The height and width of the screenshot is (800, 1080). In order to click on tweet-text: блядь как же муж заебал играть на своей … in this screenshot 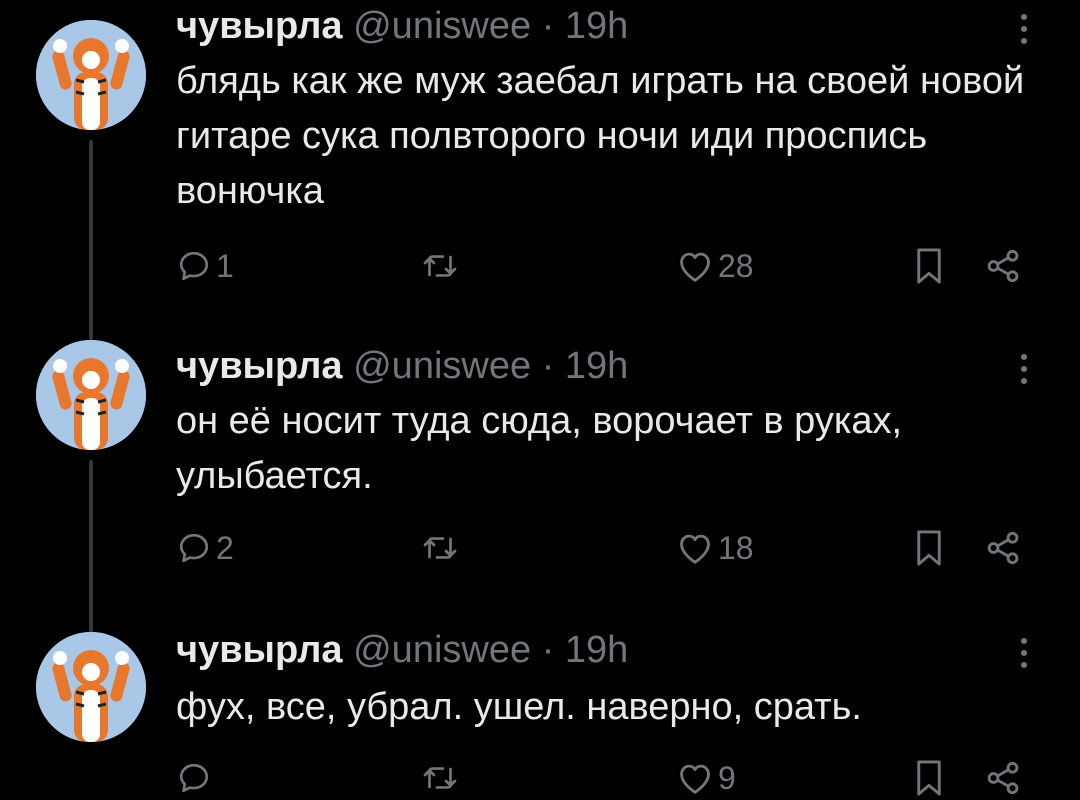, I will do `click(600, 136)`.